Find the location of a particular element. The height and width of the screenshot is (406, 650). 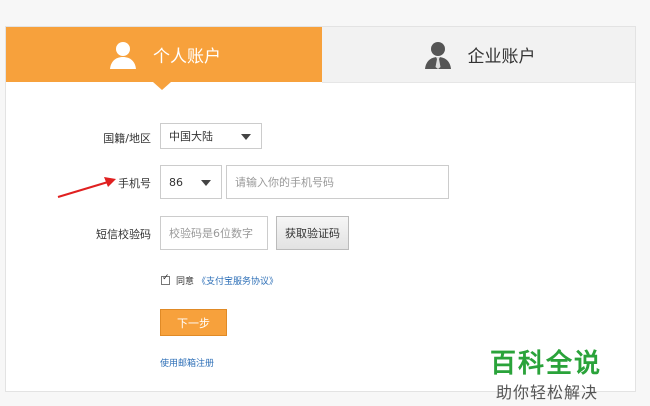

person-icon is located at coordinates (123, 55).